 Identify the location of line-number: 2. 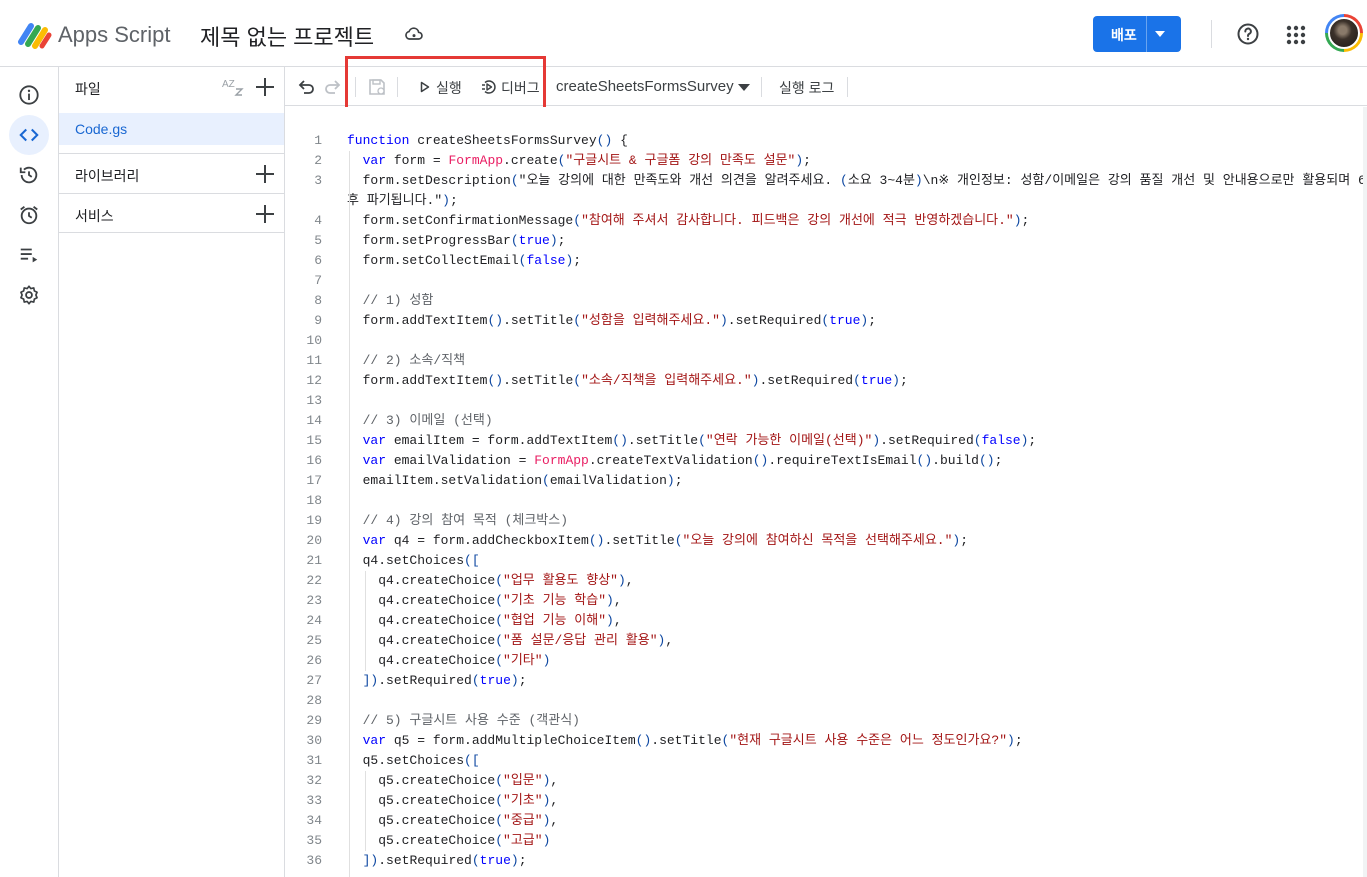
(318, 160).